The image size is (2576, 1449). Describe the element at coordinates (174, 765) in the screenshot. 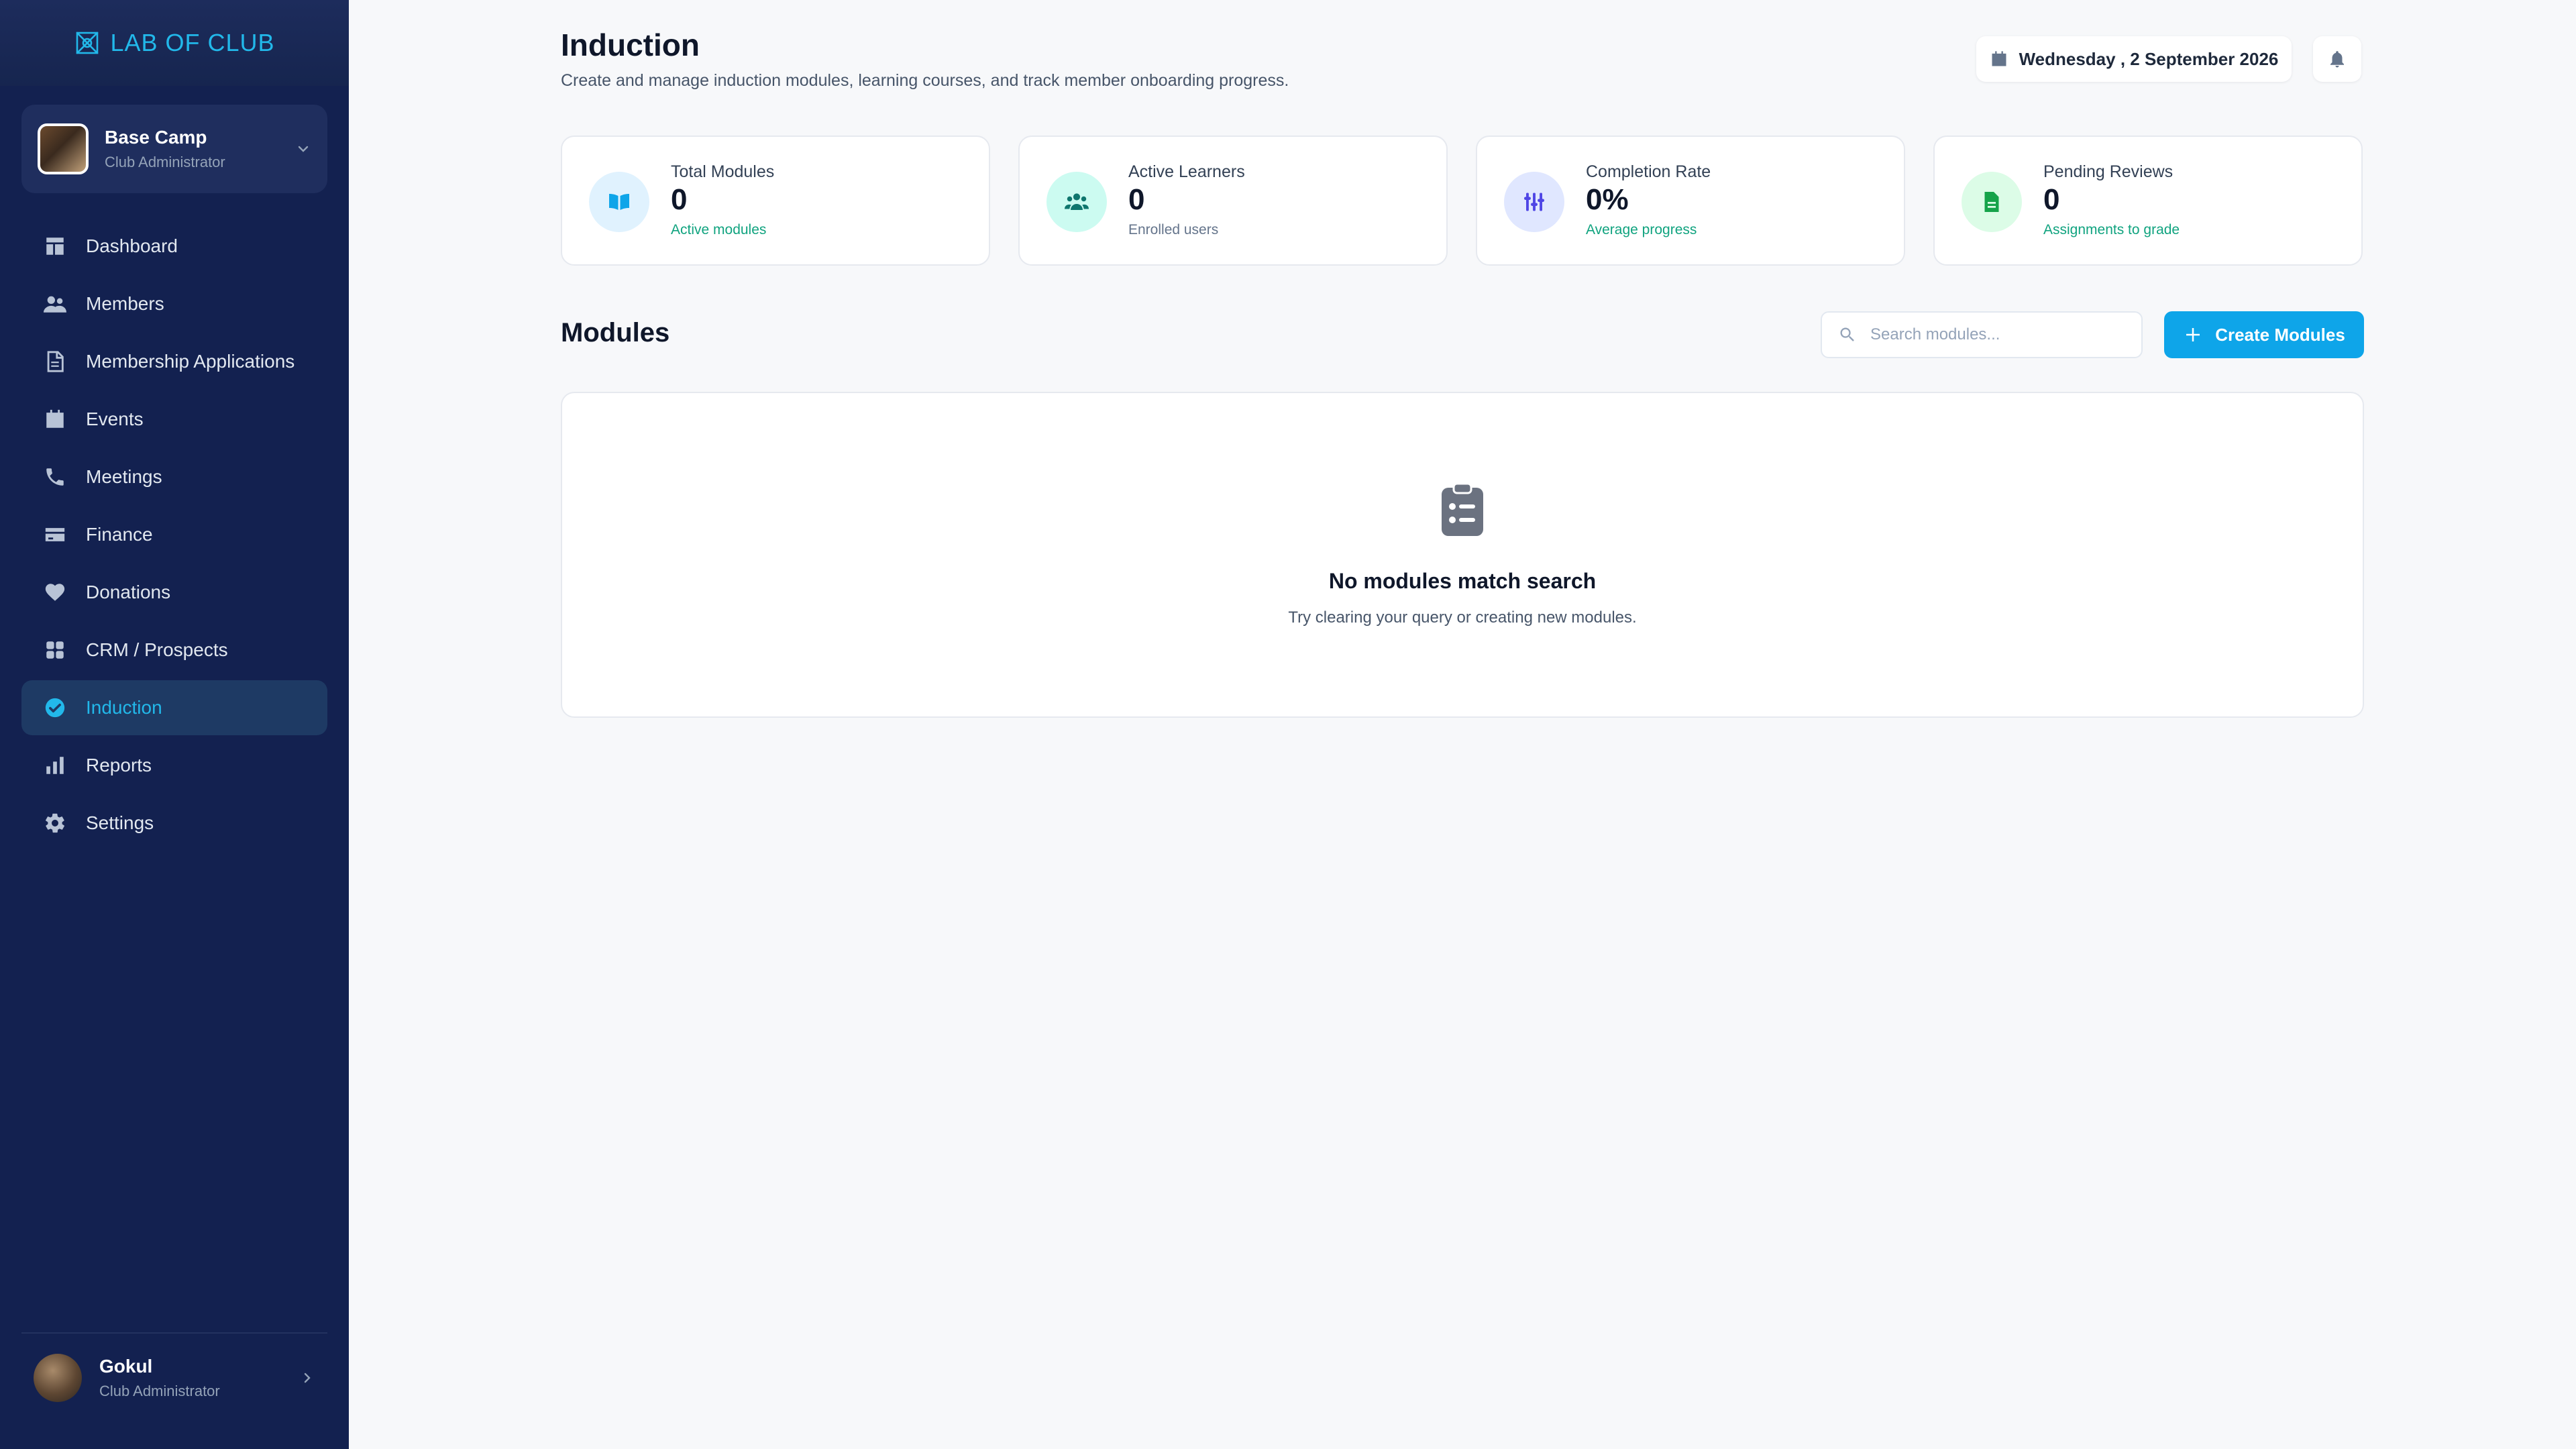

I see `sidebar-item-reports: Reports` at that location.